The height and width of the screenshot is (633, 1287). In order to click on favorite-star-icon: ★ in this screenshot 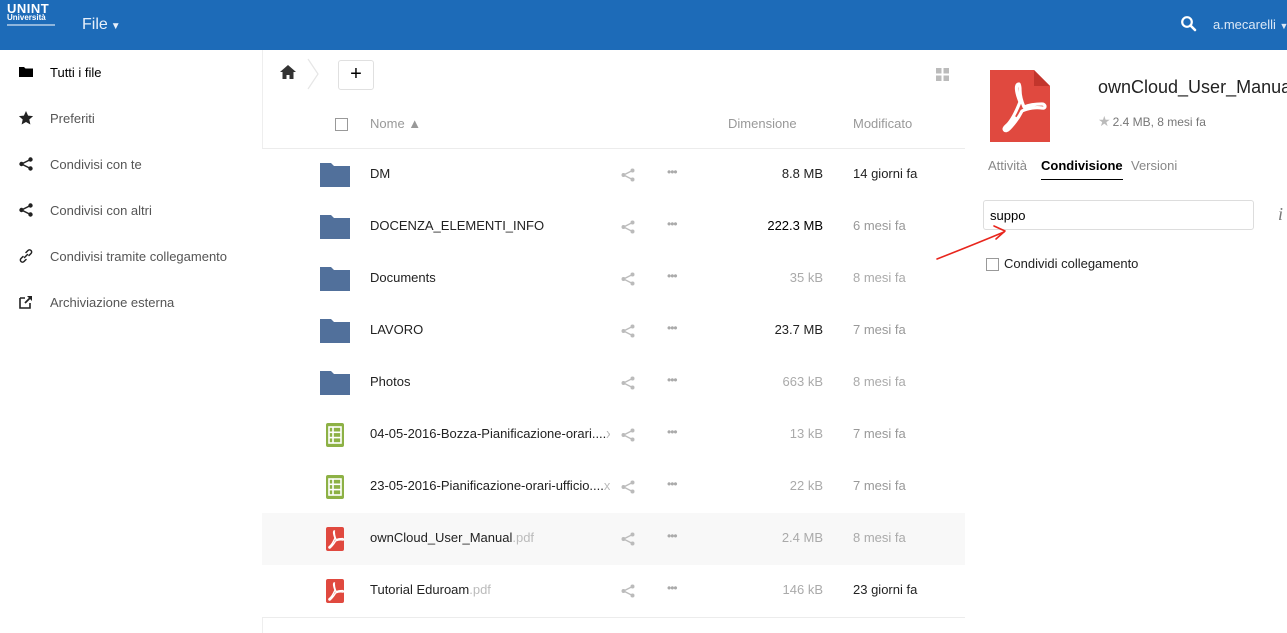, I will do `click(1104, 121)`.